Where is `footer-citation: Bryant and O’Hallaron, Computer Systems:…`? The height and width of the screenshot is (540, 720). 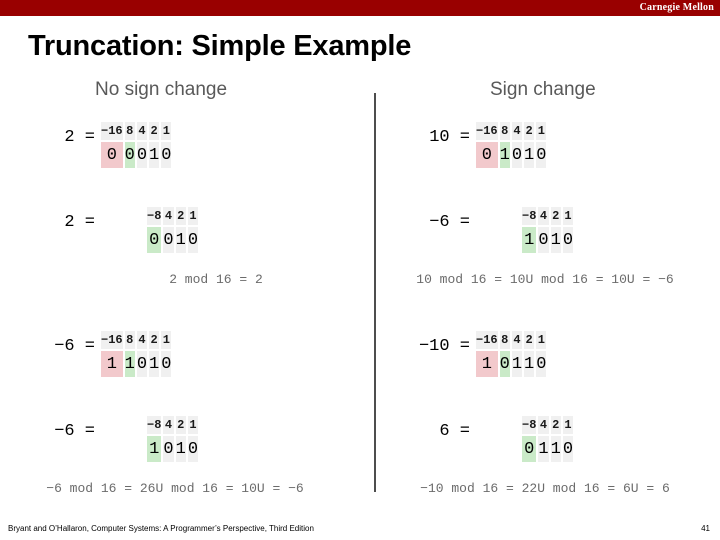
footer-citation: Bryant and O’Hallaron, Computer Systems:… is located at coordinates (161, 528).